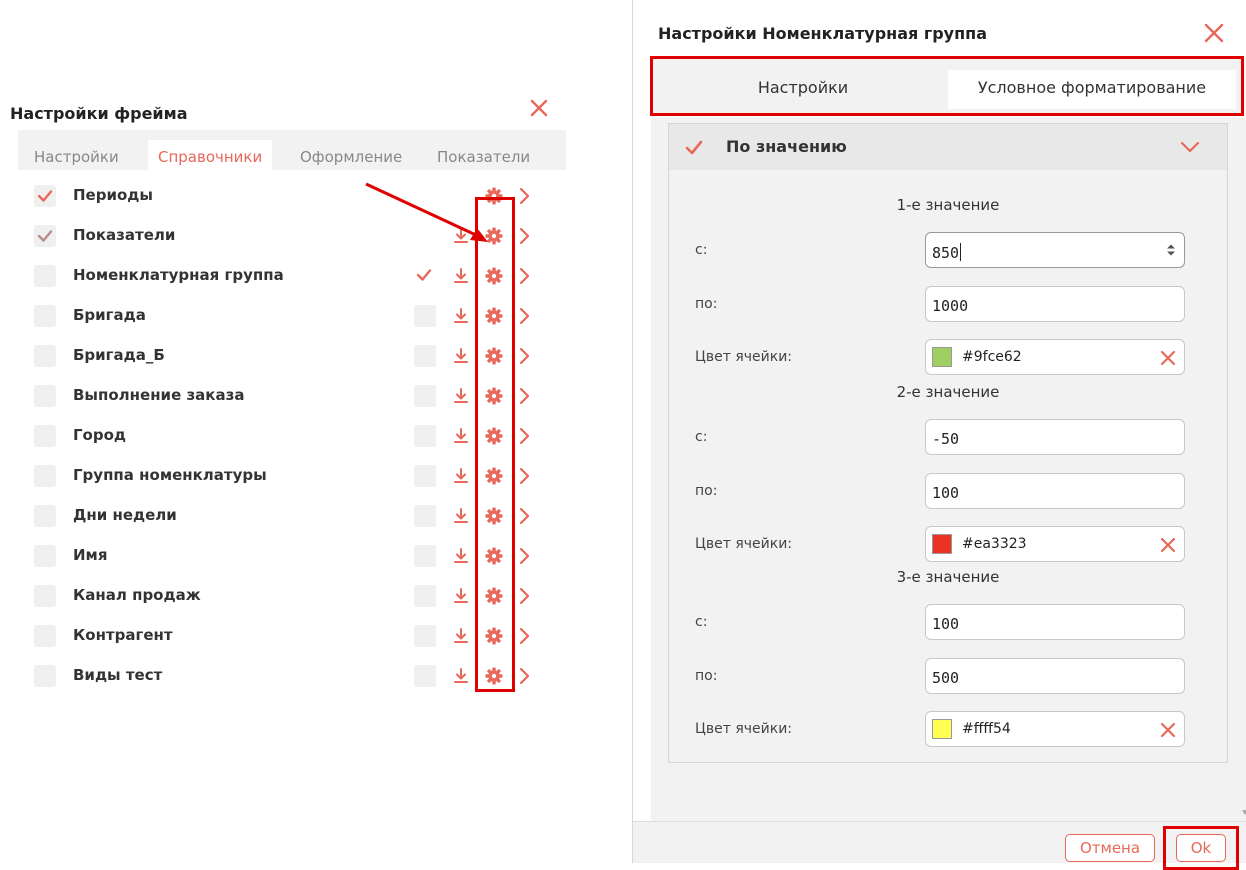 This screenshot has height=870, width=1246. Describe the element at coordinates (1244, 812) in the screenshot. I see `scroll-down-arrow-icon` at that location.